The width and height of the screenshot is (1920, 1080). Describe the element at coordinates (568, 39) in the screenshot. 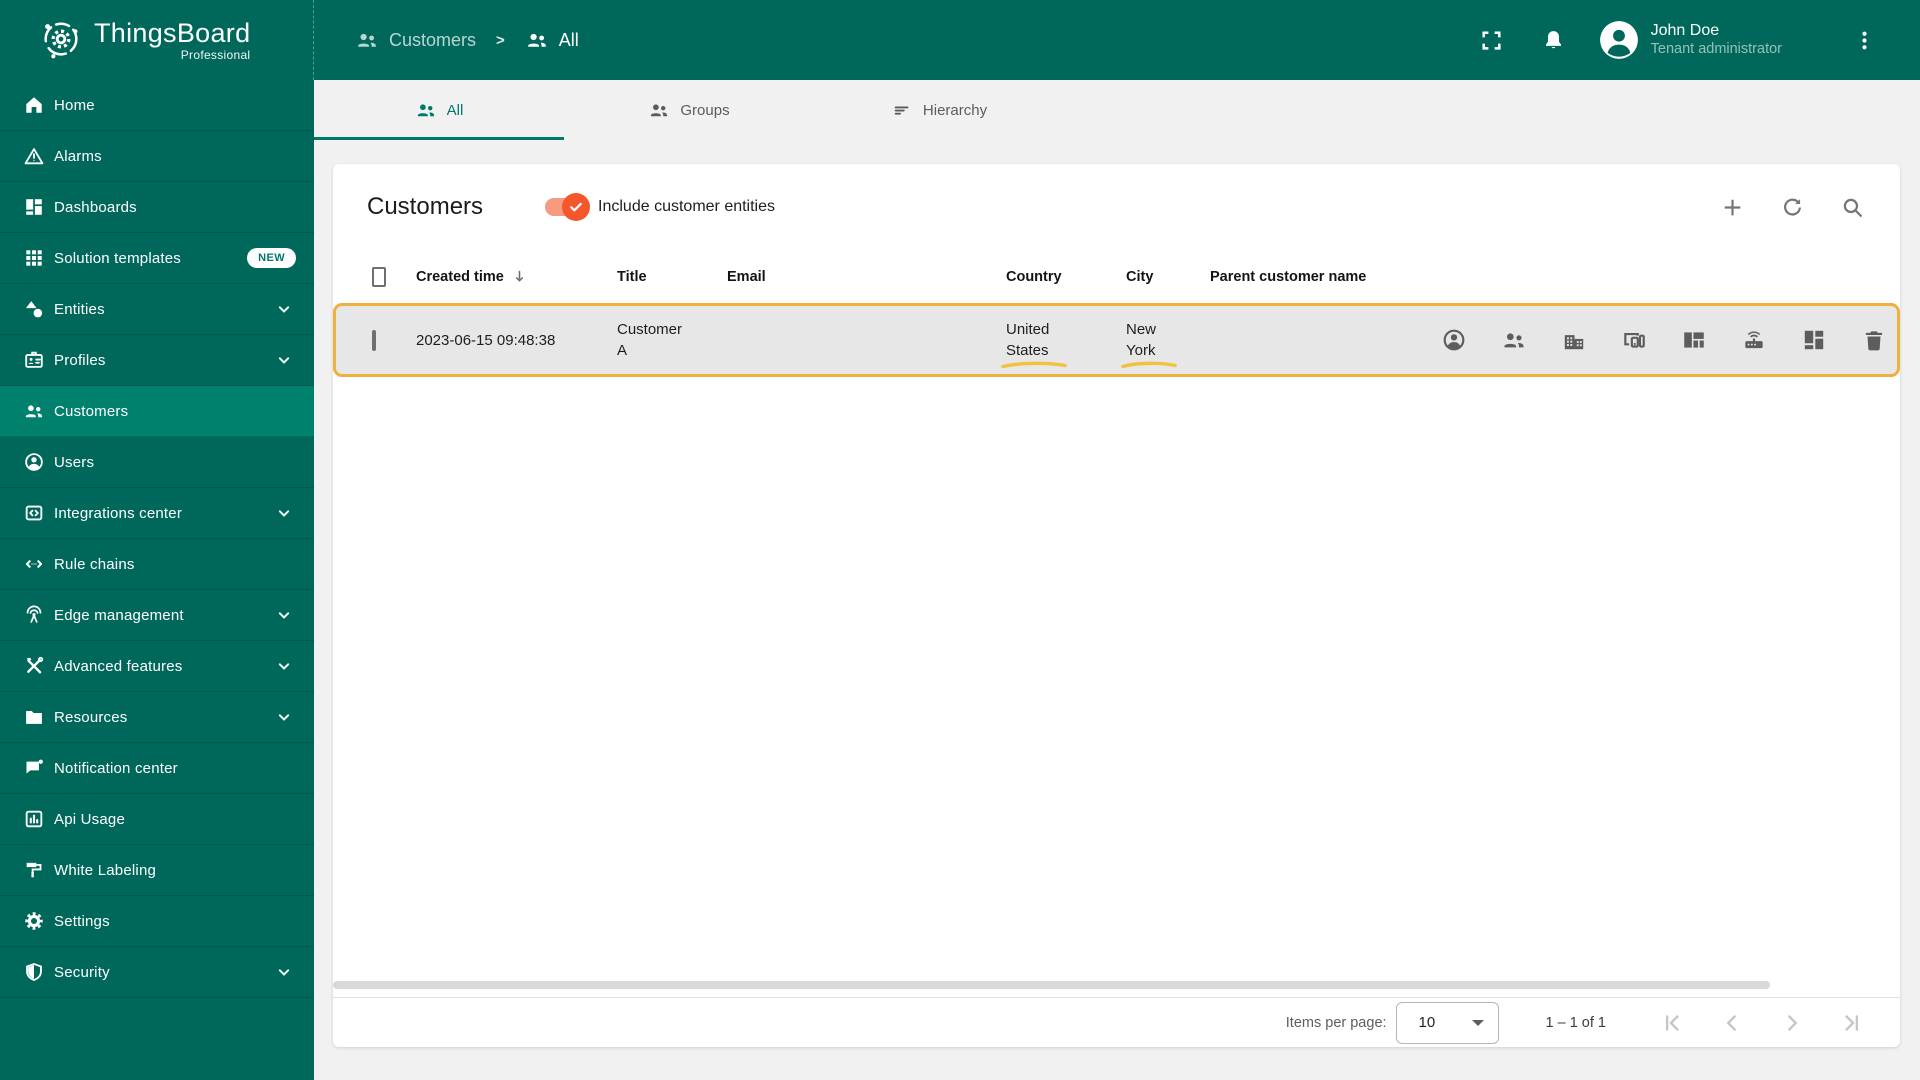

I see `breadcrumb-label: All` at that location.